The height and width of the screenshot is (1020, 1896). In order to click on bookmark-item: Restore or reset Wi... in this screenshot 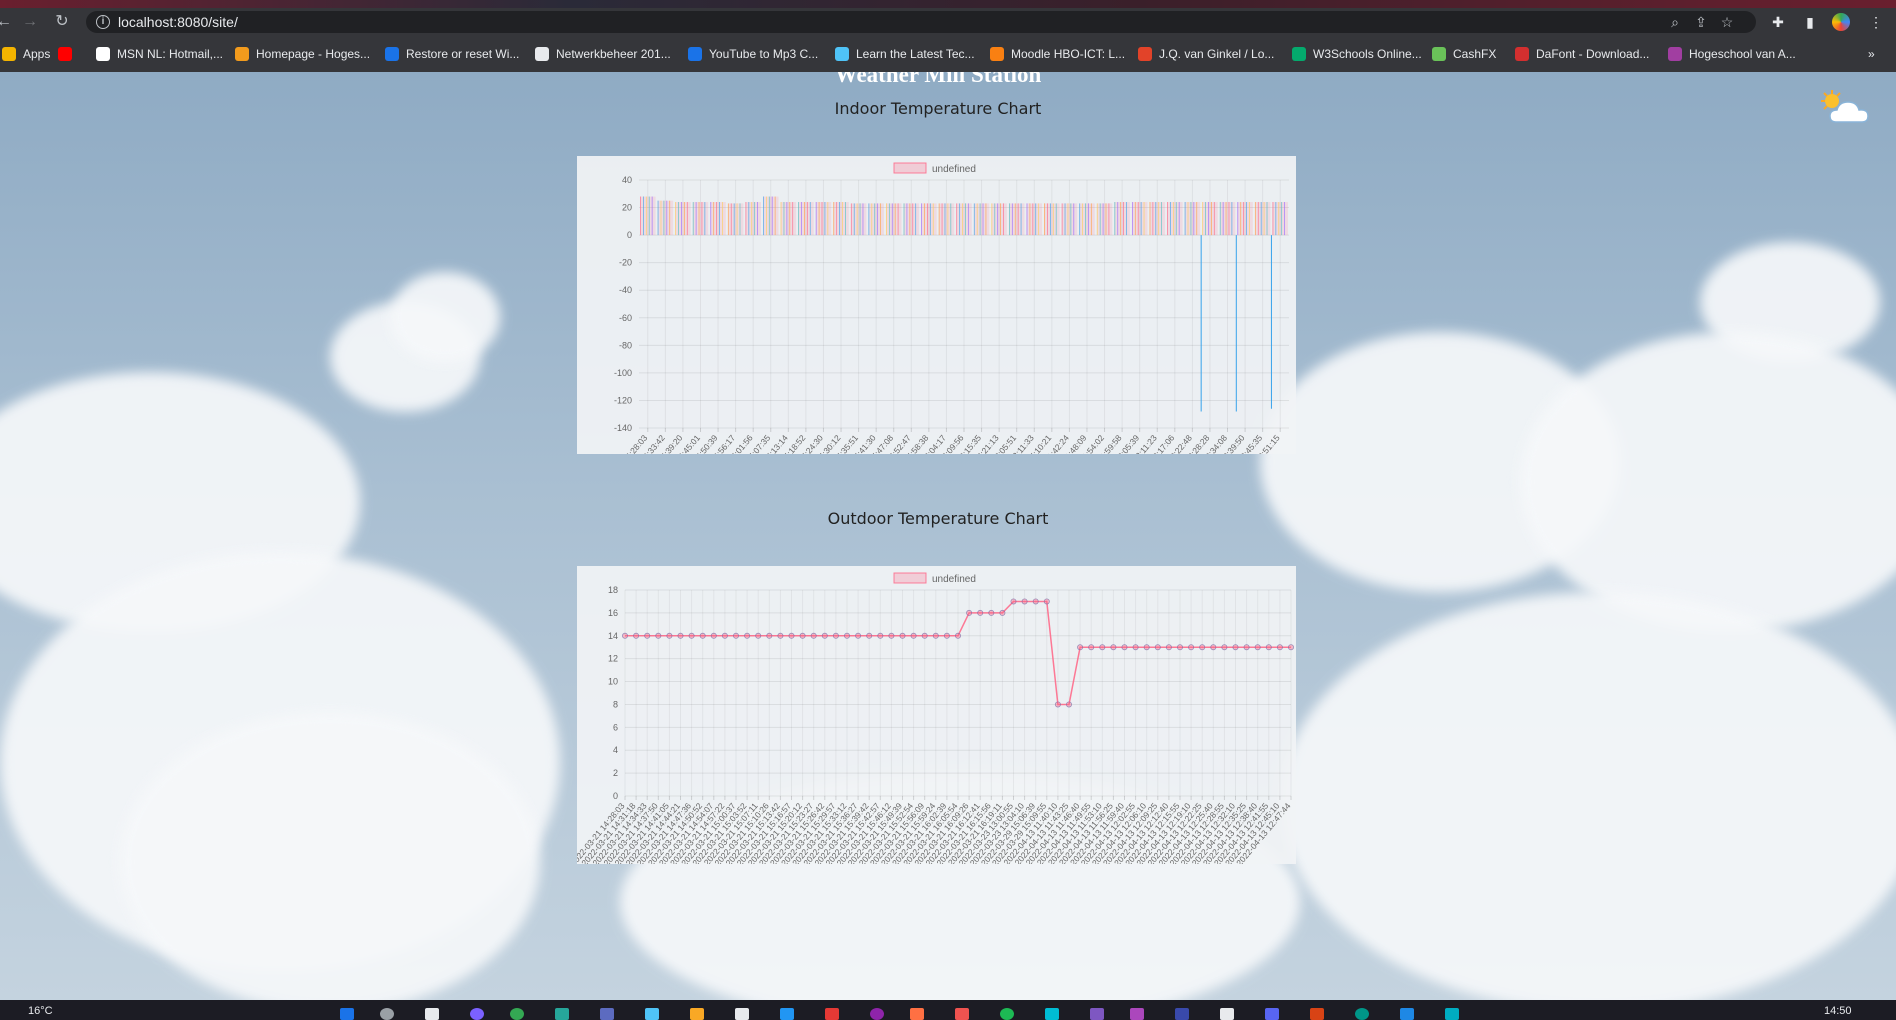, I will do `click(452, 54)`.